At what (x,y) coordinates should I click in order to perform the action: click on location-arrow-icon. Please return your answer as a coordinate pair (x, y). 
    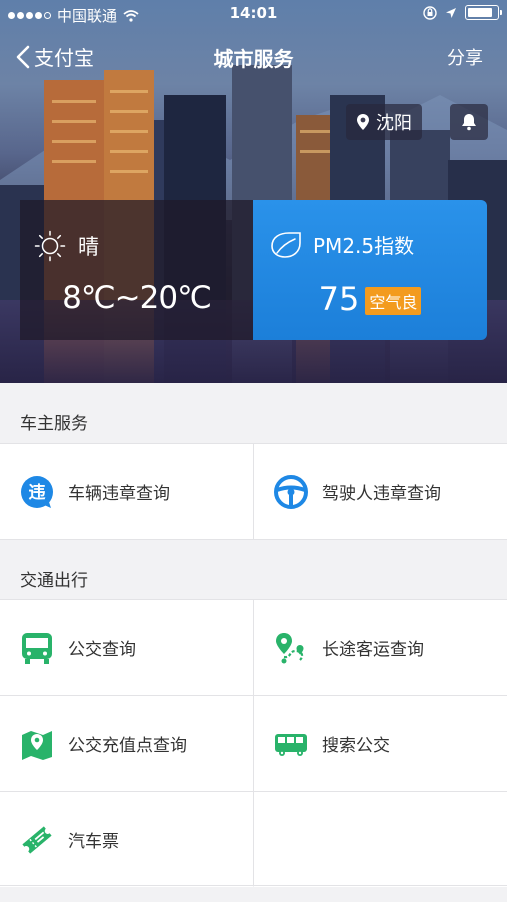
    Looking at the image, I should click on (451, 12).